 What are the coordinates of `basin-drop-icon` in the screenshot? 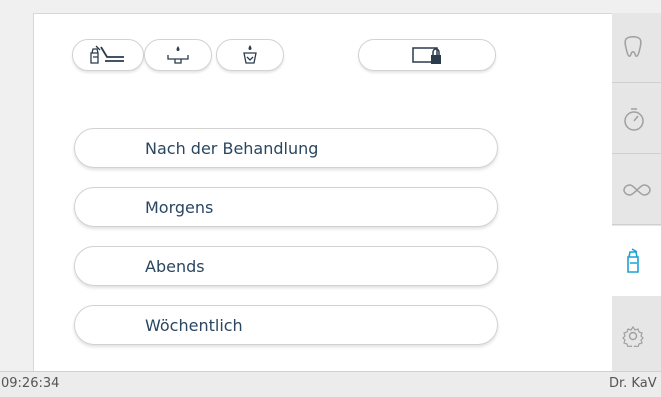 It's located at (178, 55).